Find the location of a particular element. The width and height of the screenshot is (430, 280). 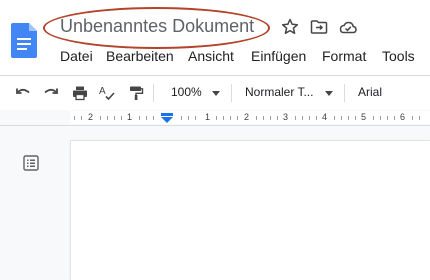

ruler-page-area is located at coordinates (250, 117).